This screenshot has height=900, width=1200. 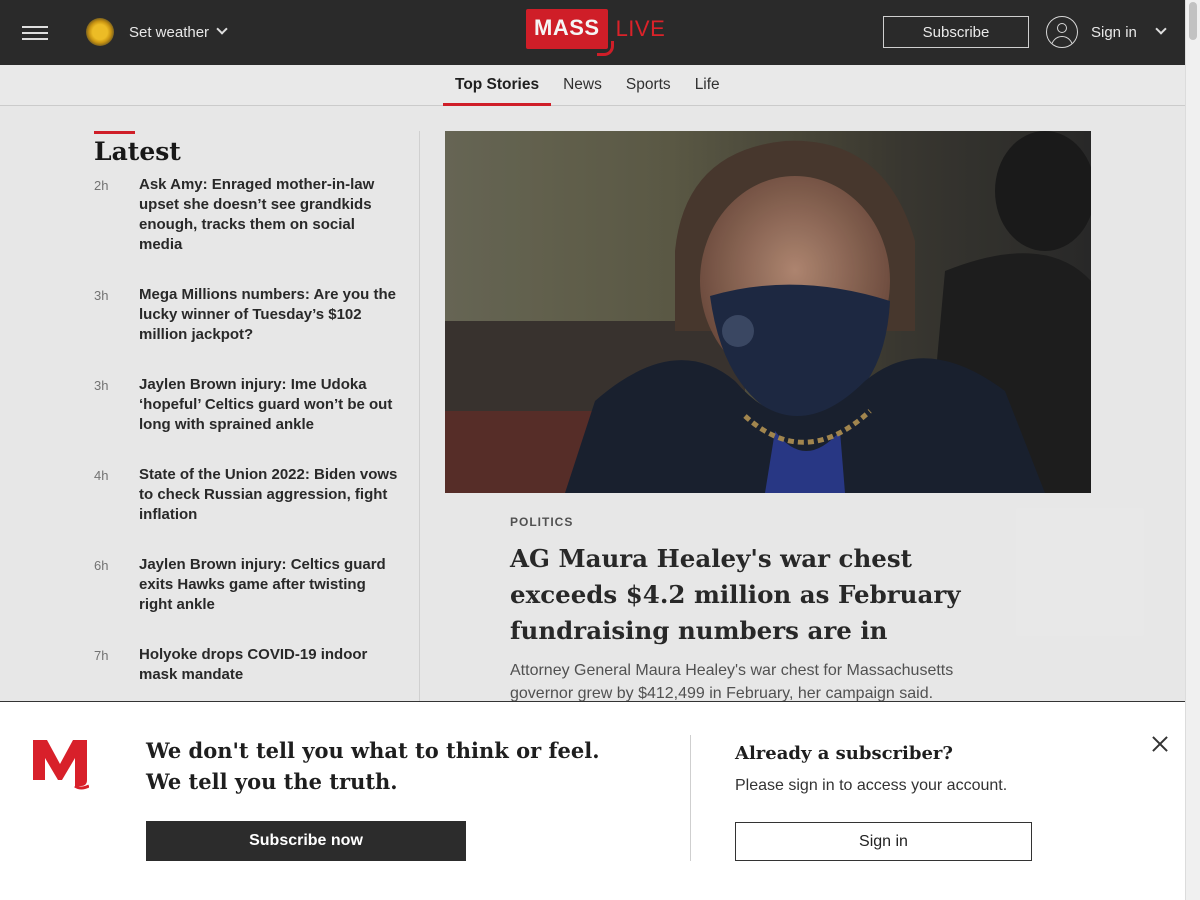 What do you see at coordinates (844, 753) in the screenshot?
I see `already-subscriber-heading: Already a subscriber?` at bounding box center [844, 753].